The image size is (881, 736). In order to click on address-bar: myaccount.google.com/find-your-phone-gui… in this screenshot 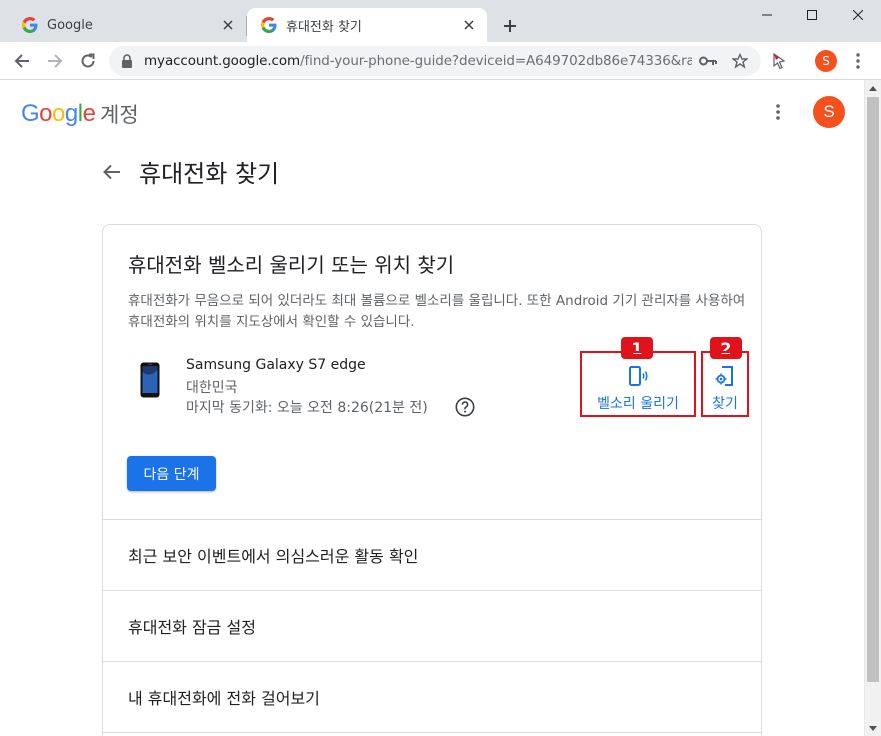, I will do `click(435, 61)`.